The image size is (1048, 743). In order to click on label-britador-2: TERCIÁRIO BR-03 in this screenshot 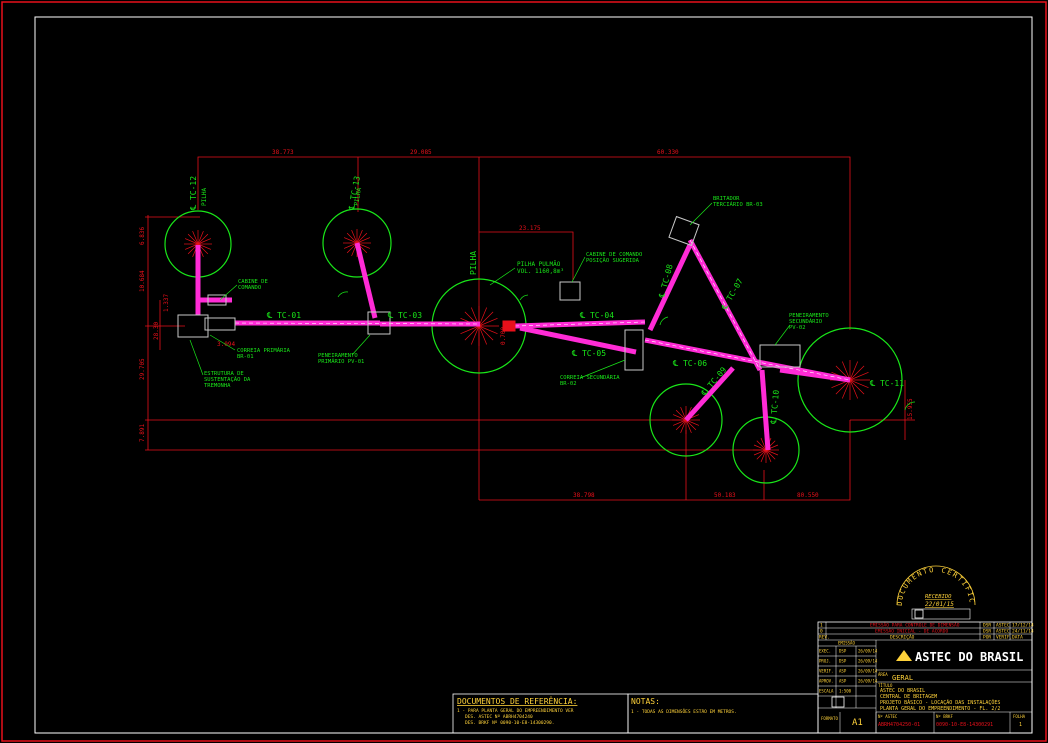, I will do `click(738, 204)`.